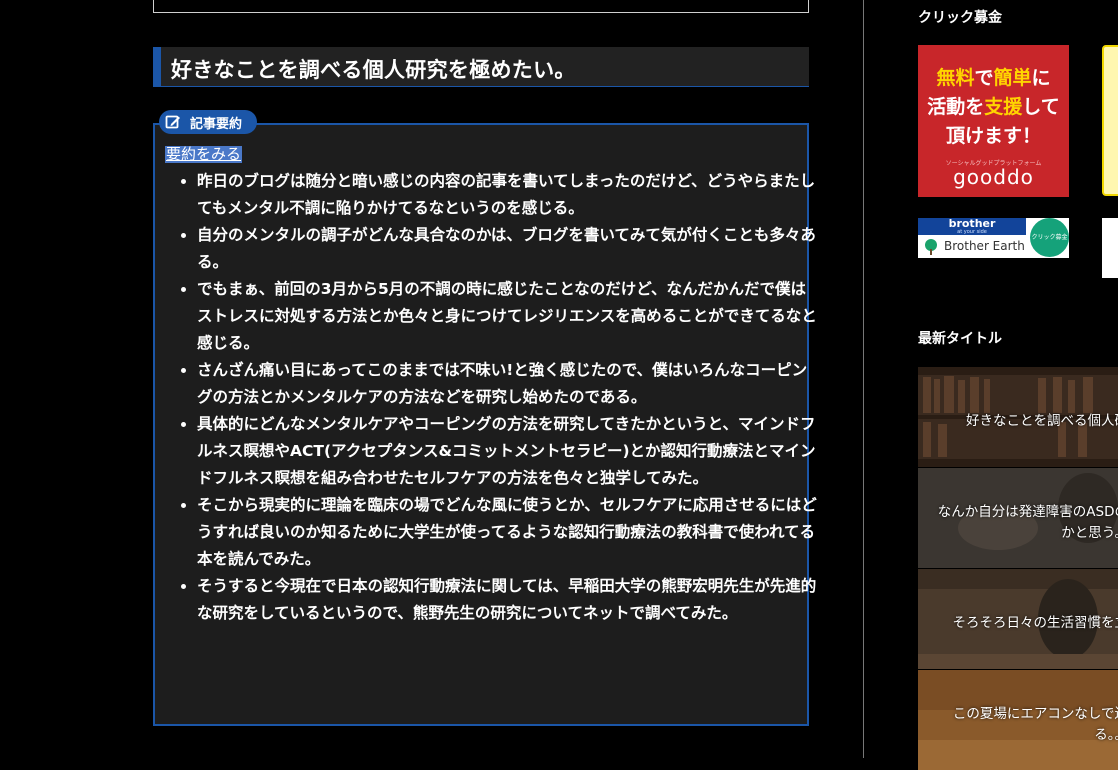 The height and width of the screenshot is (770, 1118). What do you see at coordinates (481, 6) in the screenshot?
I see `previous-content-box` at bounding box center [481, 6].